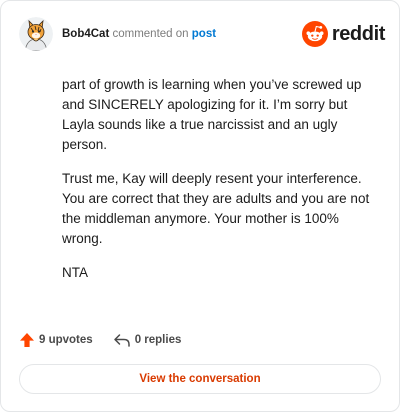 This screenshot has height=412, width=400. I want to click on reddit-logo: reddit, so click(343, 34).